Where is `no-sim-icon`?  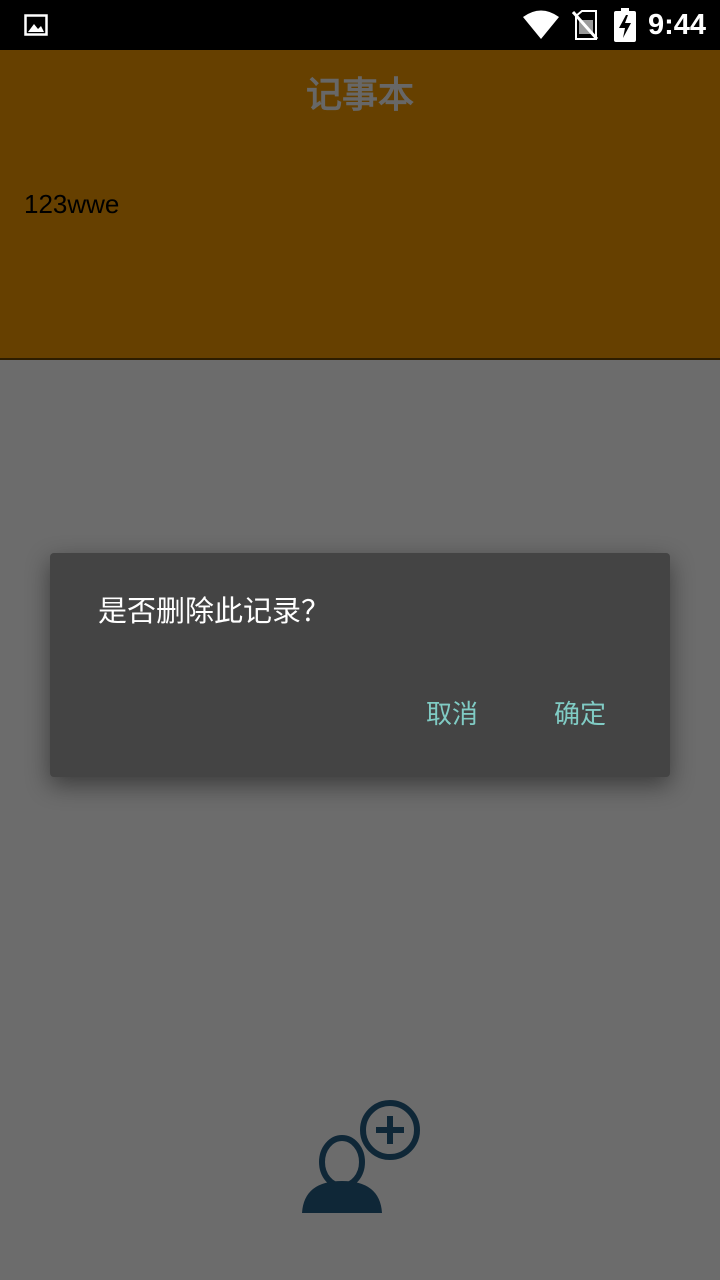 no-sim-icon is located at coordinates (585, 25).